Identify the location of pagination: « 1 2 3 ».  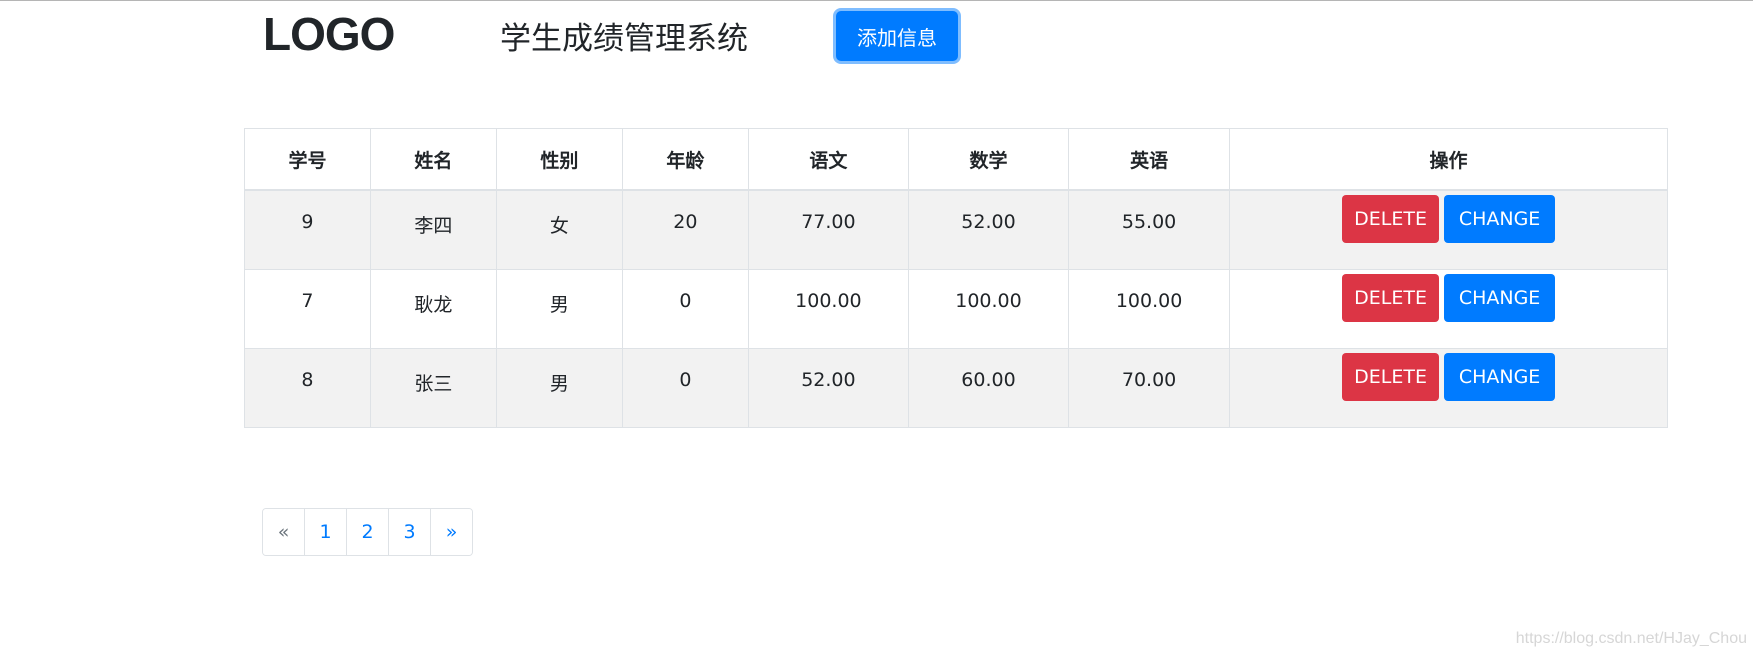
(367, 532).